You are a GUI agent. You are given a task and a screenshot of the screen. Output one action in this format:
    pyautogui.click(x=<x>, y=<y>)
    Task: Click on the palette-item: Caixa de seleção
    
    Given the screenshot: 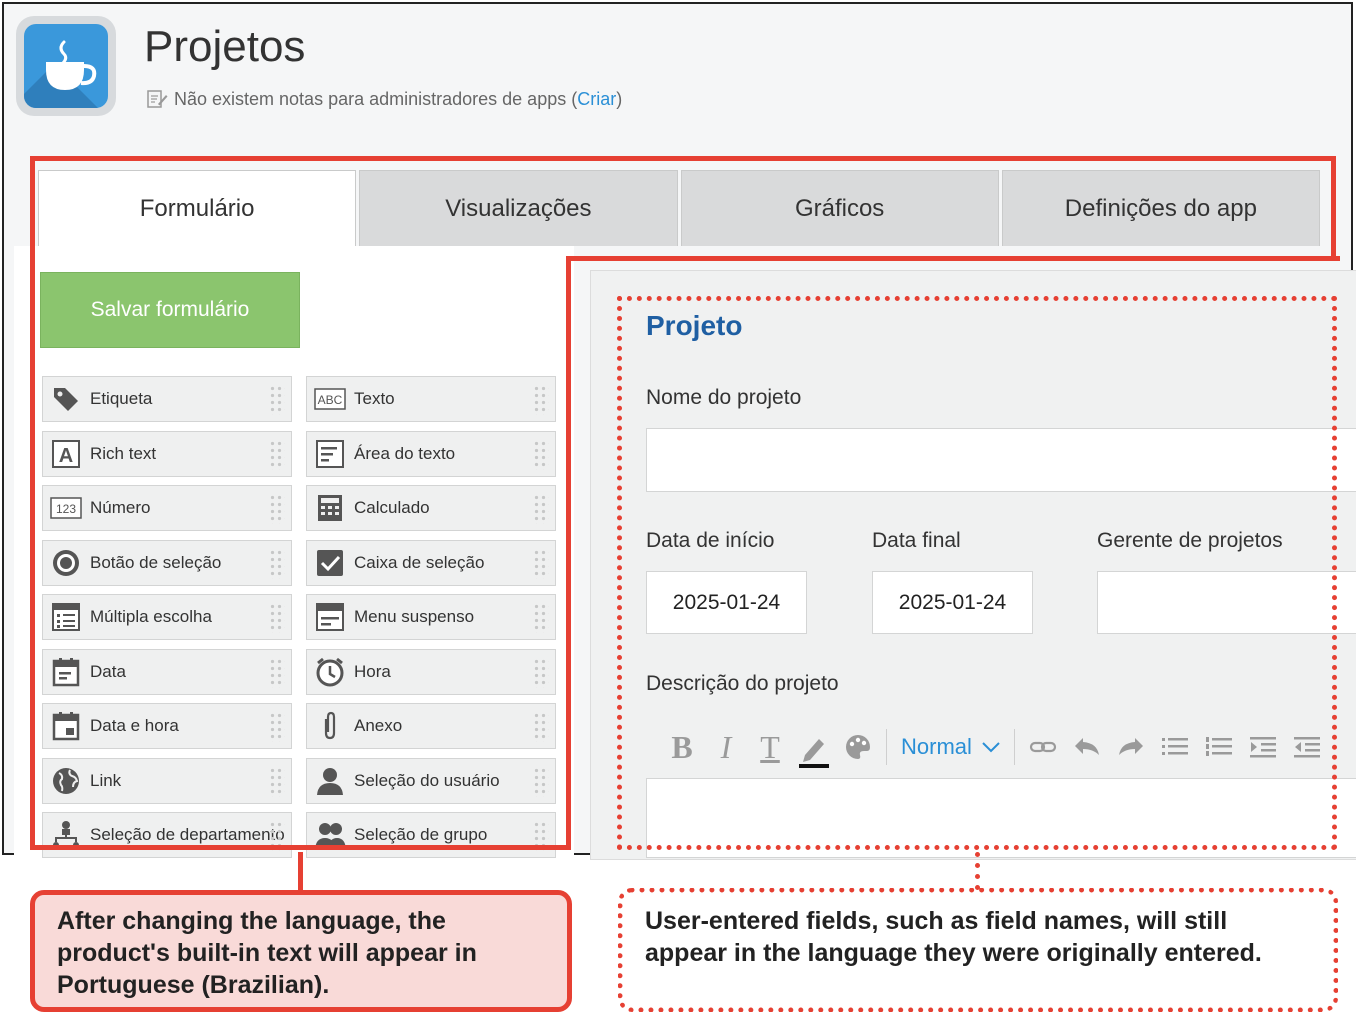 What is the action you would take?
    pyautogui.click(x=431, y=563)
    